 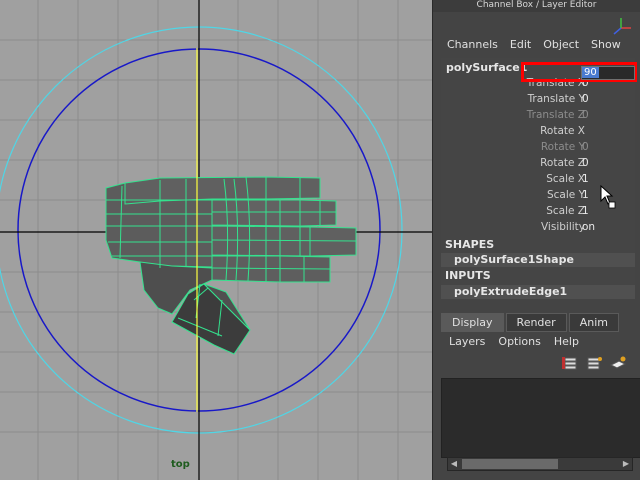 I want to click on attr-rotate-y: Rotate Y 0, so click(x=538, y=148).